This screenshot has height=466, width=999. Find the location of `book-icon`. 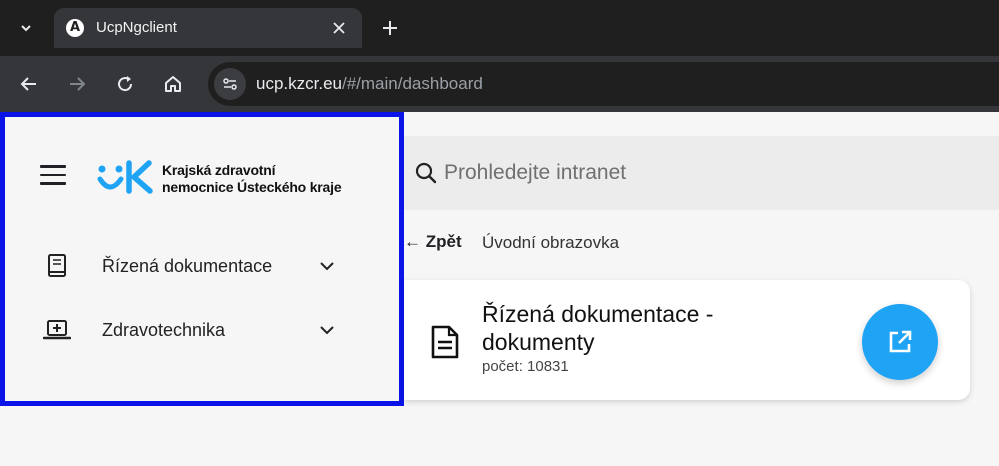

book-icon is located at coordinates (57, 265).